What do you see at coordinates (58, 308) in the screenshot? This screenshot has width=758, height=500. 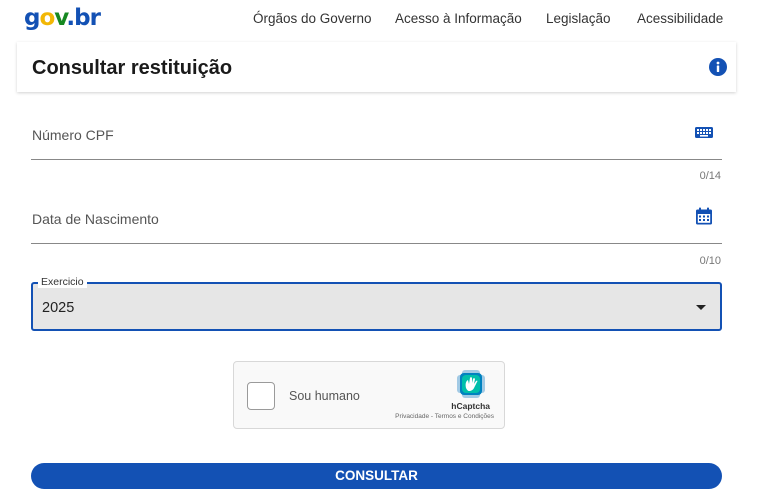 I see `exercicio-value: 2025` at bounding box center [58, 308].